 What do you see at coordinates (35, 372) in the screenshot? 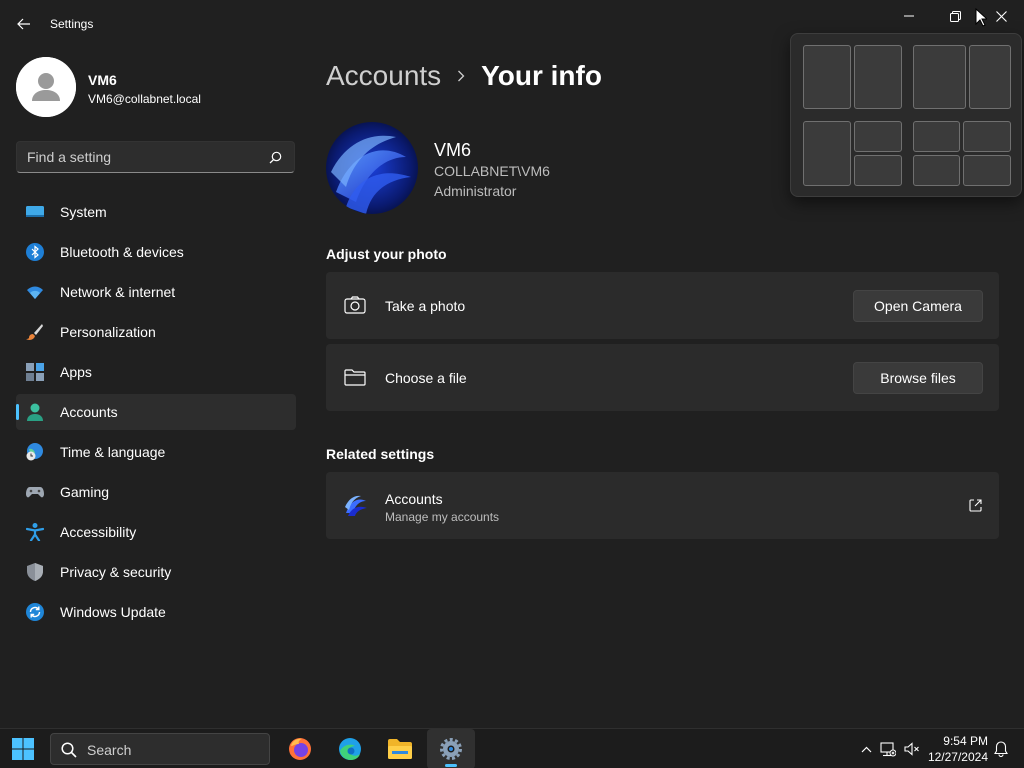
I see `apps-icon` at bounding box center [35, 372].